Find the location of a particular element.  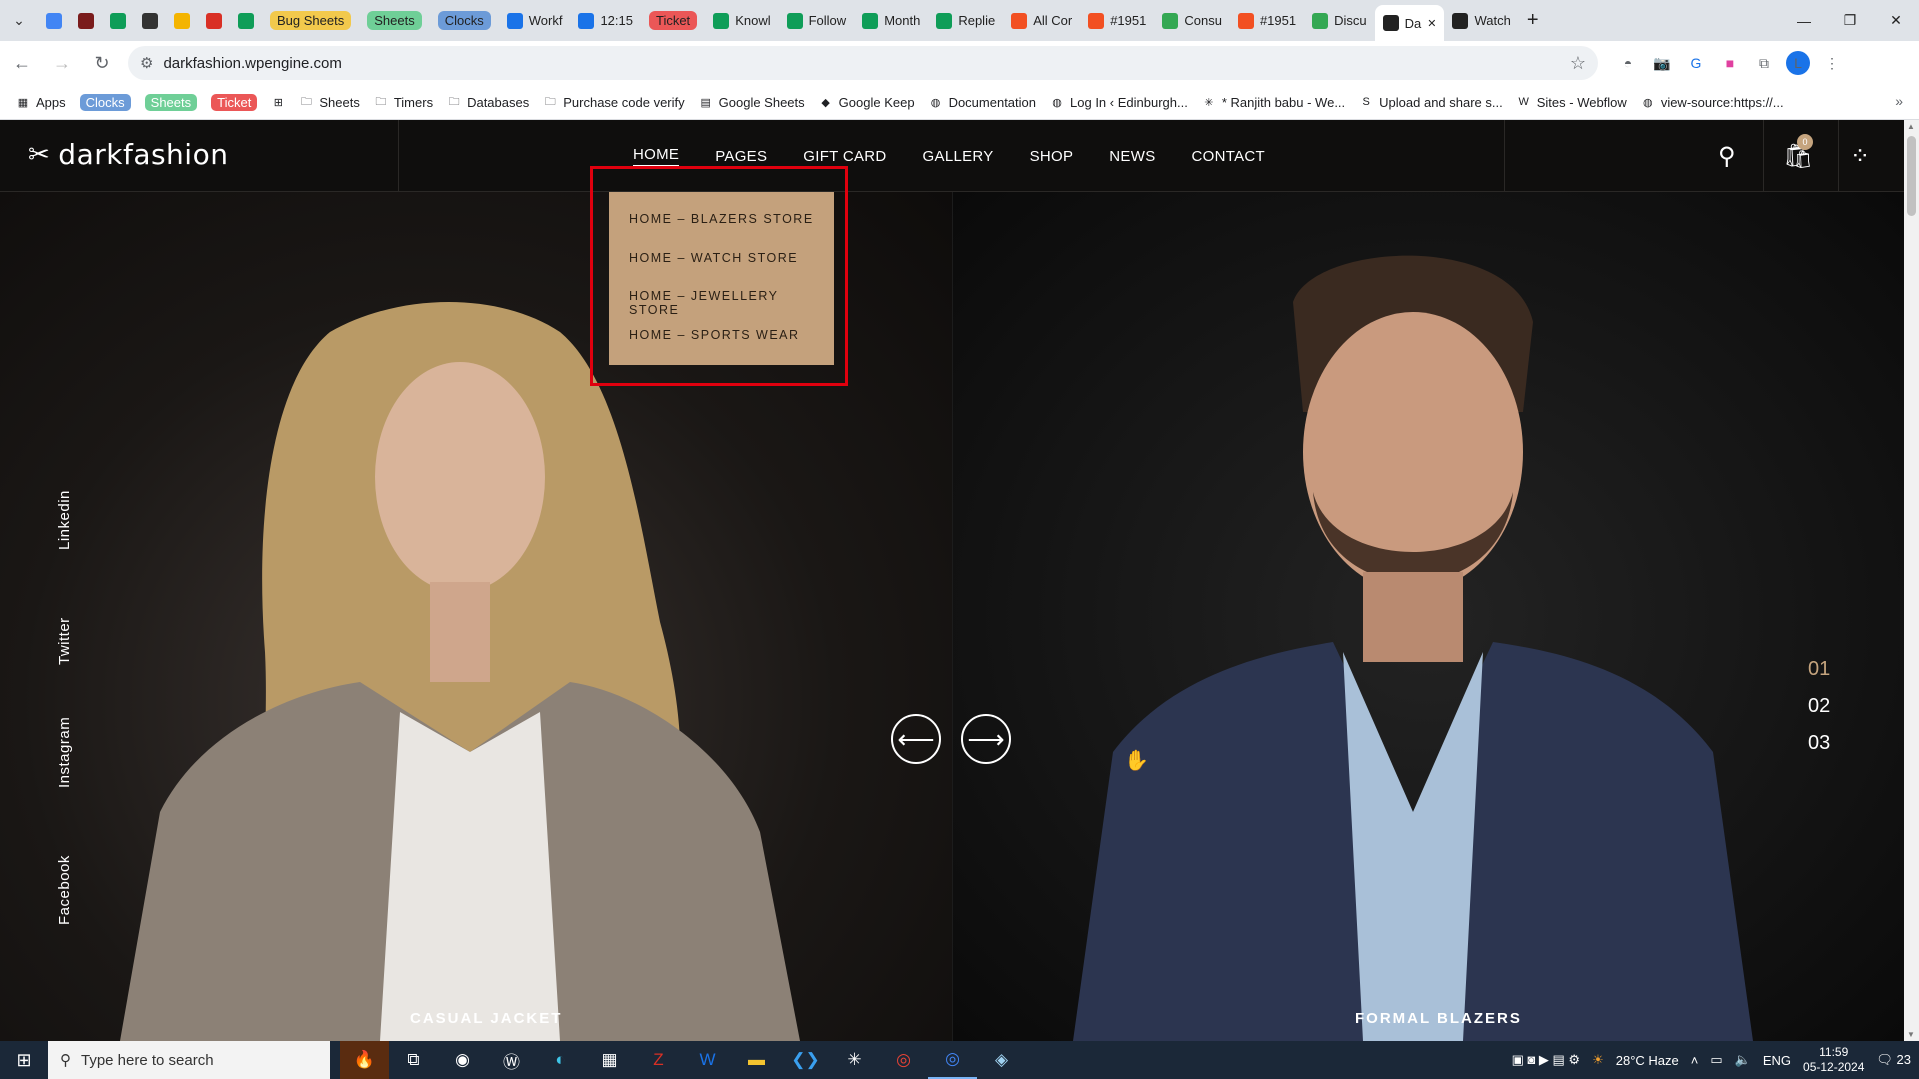

chrome-icon: ◎ is located at coordinates (903, 1060).